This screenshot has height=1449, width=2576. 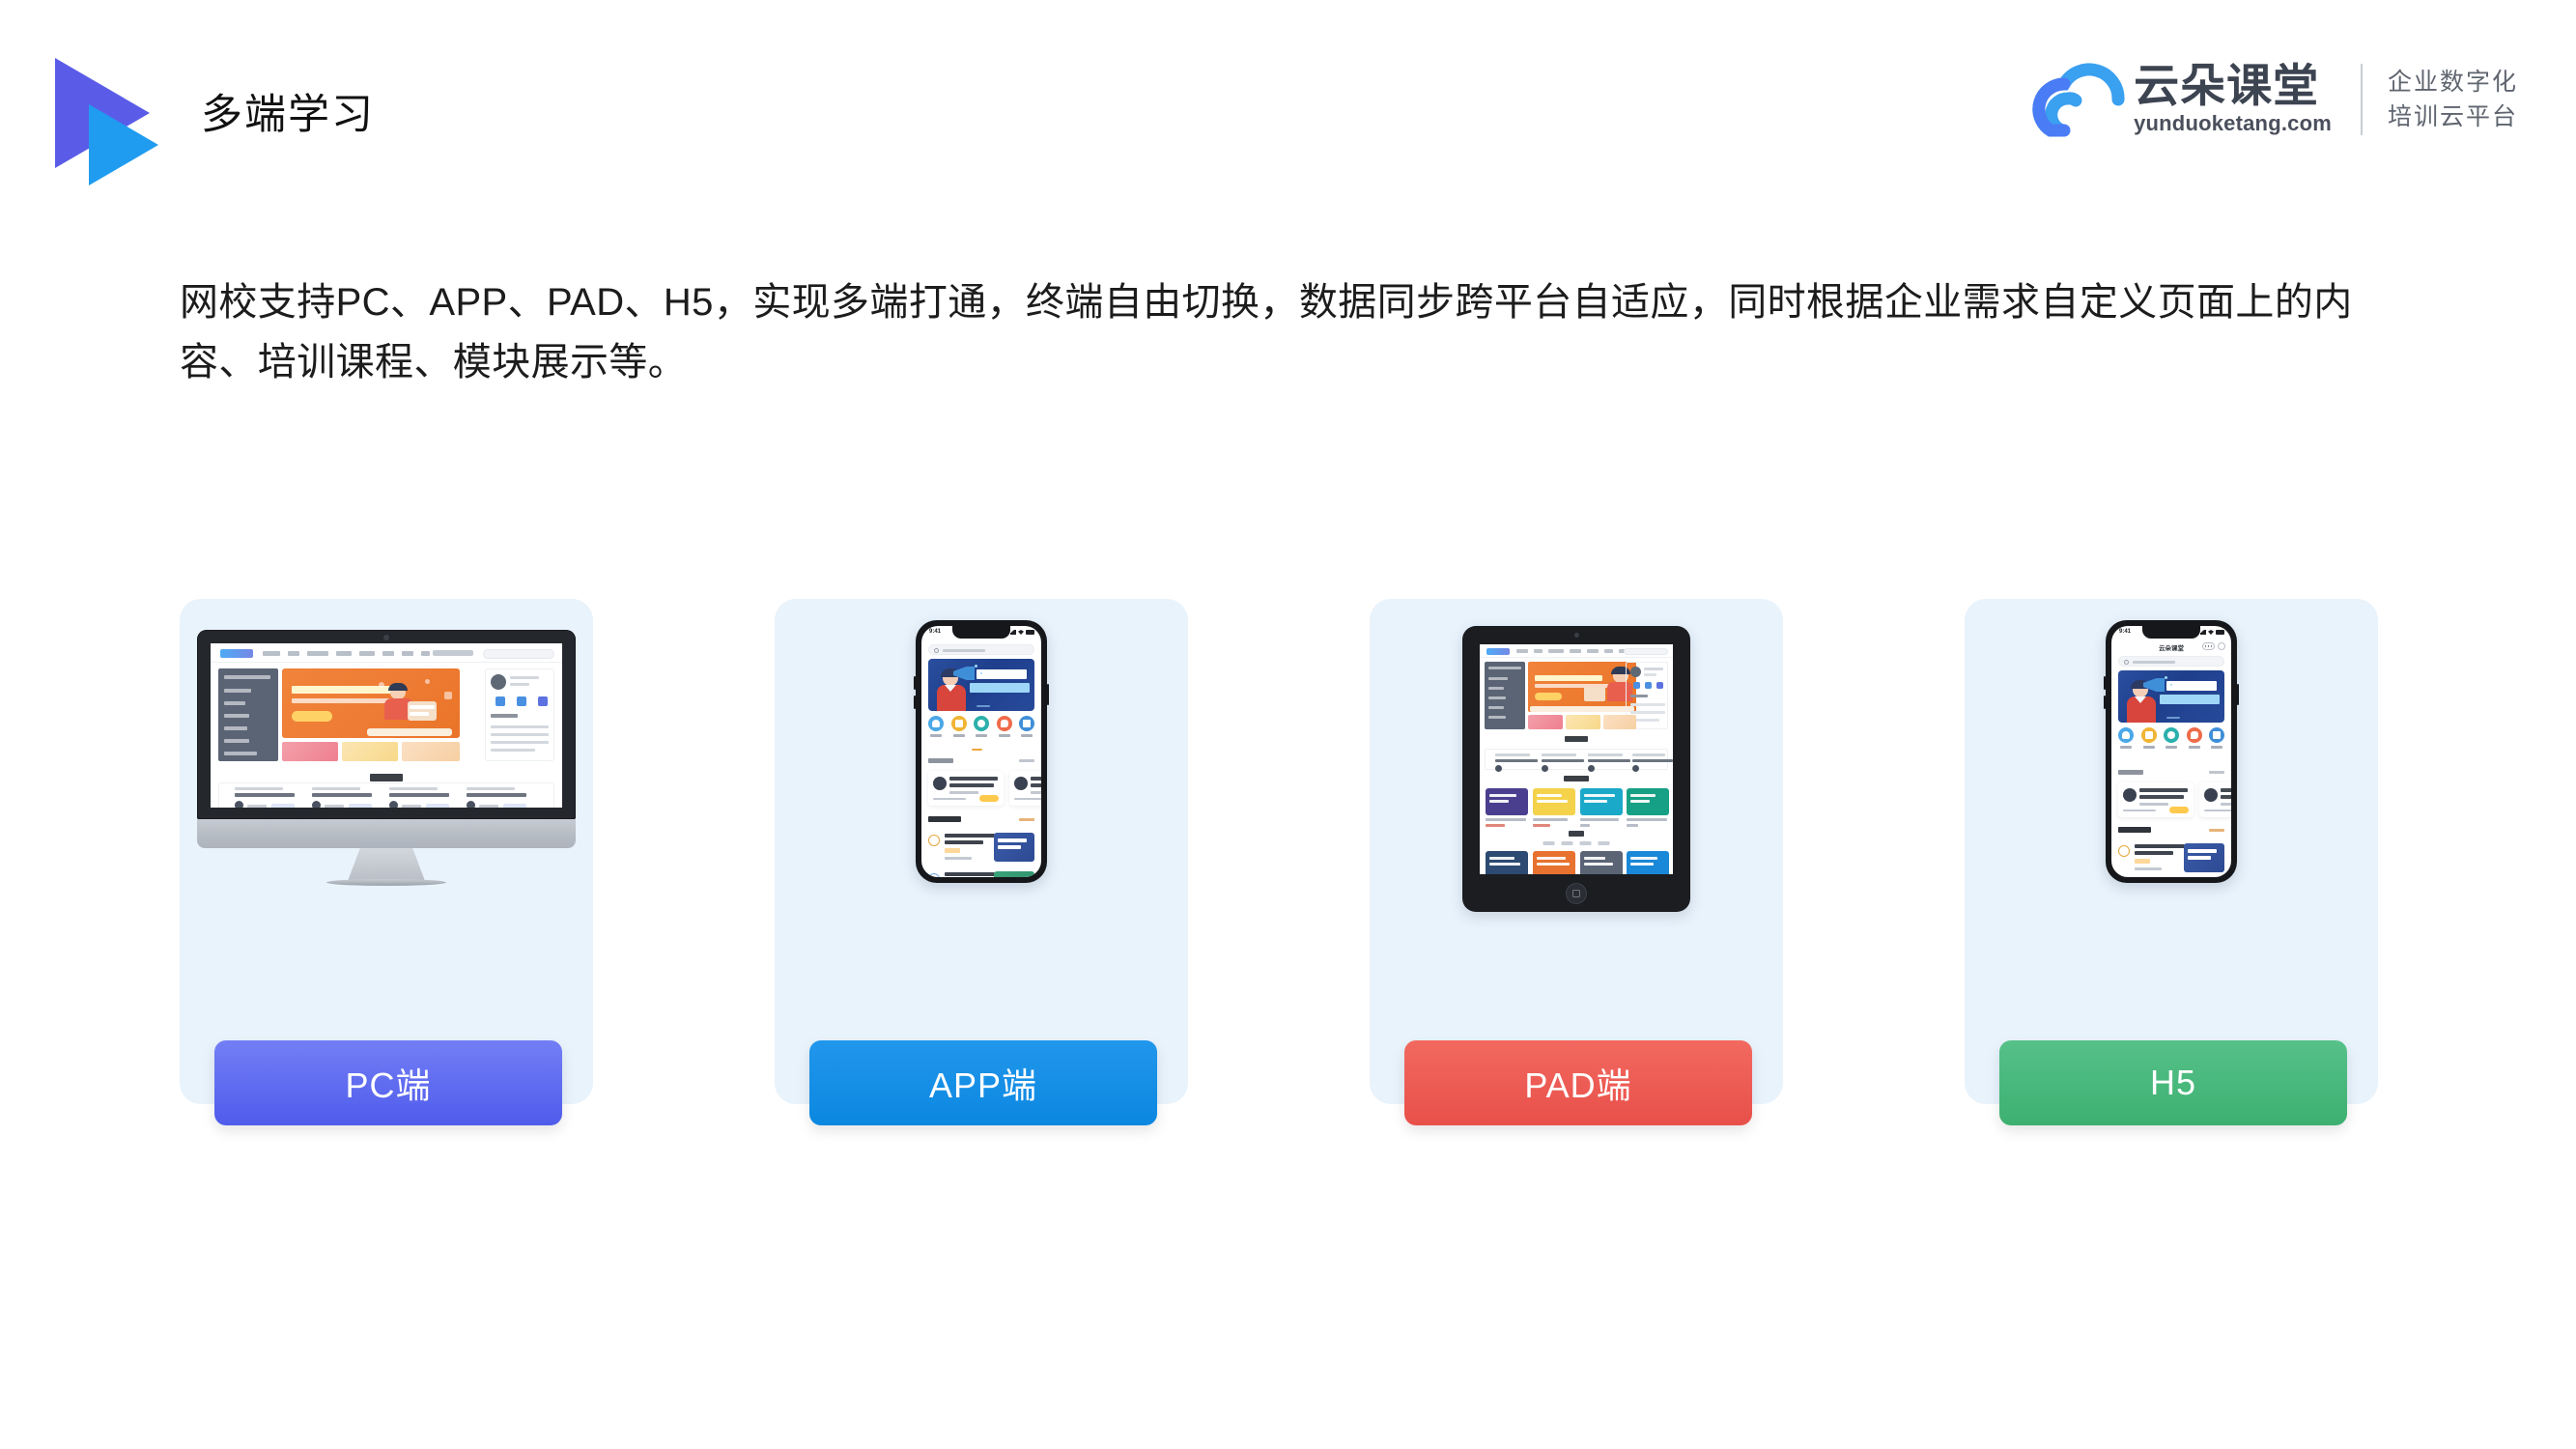 What do you see at coordinates (1576, 635) in the screenshot?
I see `tablet-camera-icon` at bounding box center [1576, 635].